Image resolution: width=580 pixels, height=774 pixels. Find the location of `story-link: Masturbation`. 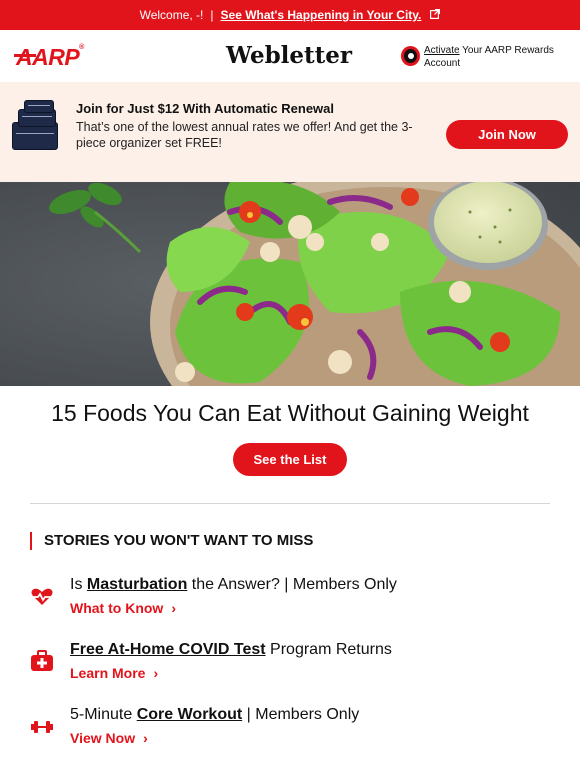

story-link: Masturbation is located at coordinates (137, 584).